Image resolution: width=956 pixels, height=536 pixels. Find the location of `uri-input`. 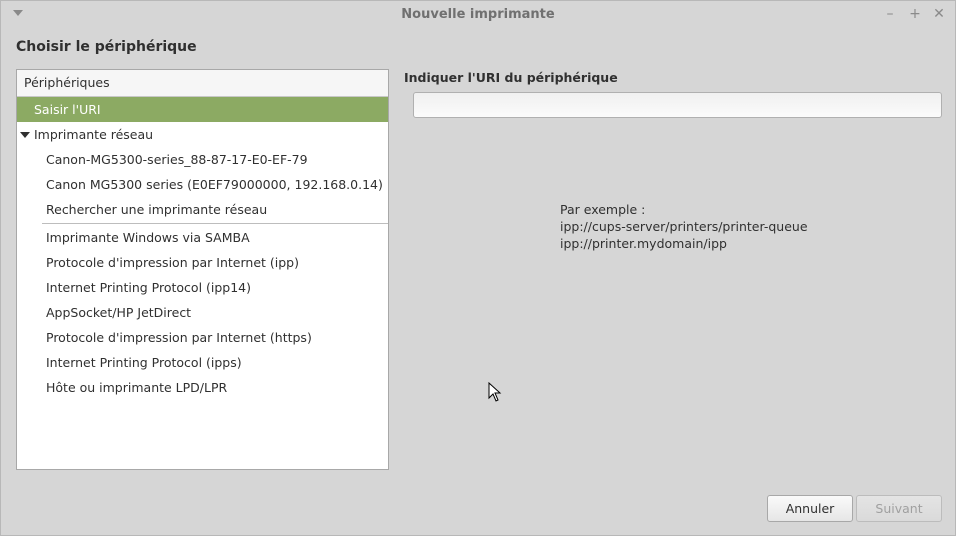

uri-input is located at coordinates (677, 105).